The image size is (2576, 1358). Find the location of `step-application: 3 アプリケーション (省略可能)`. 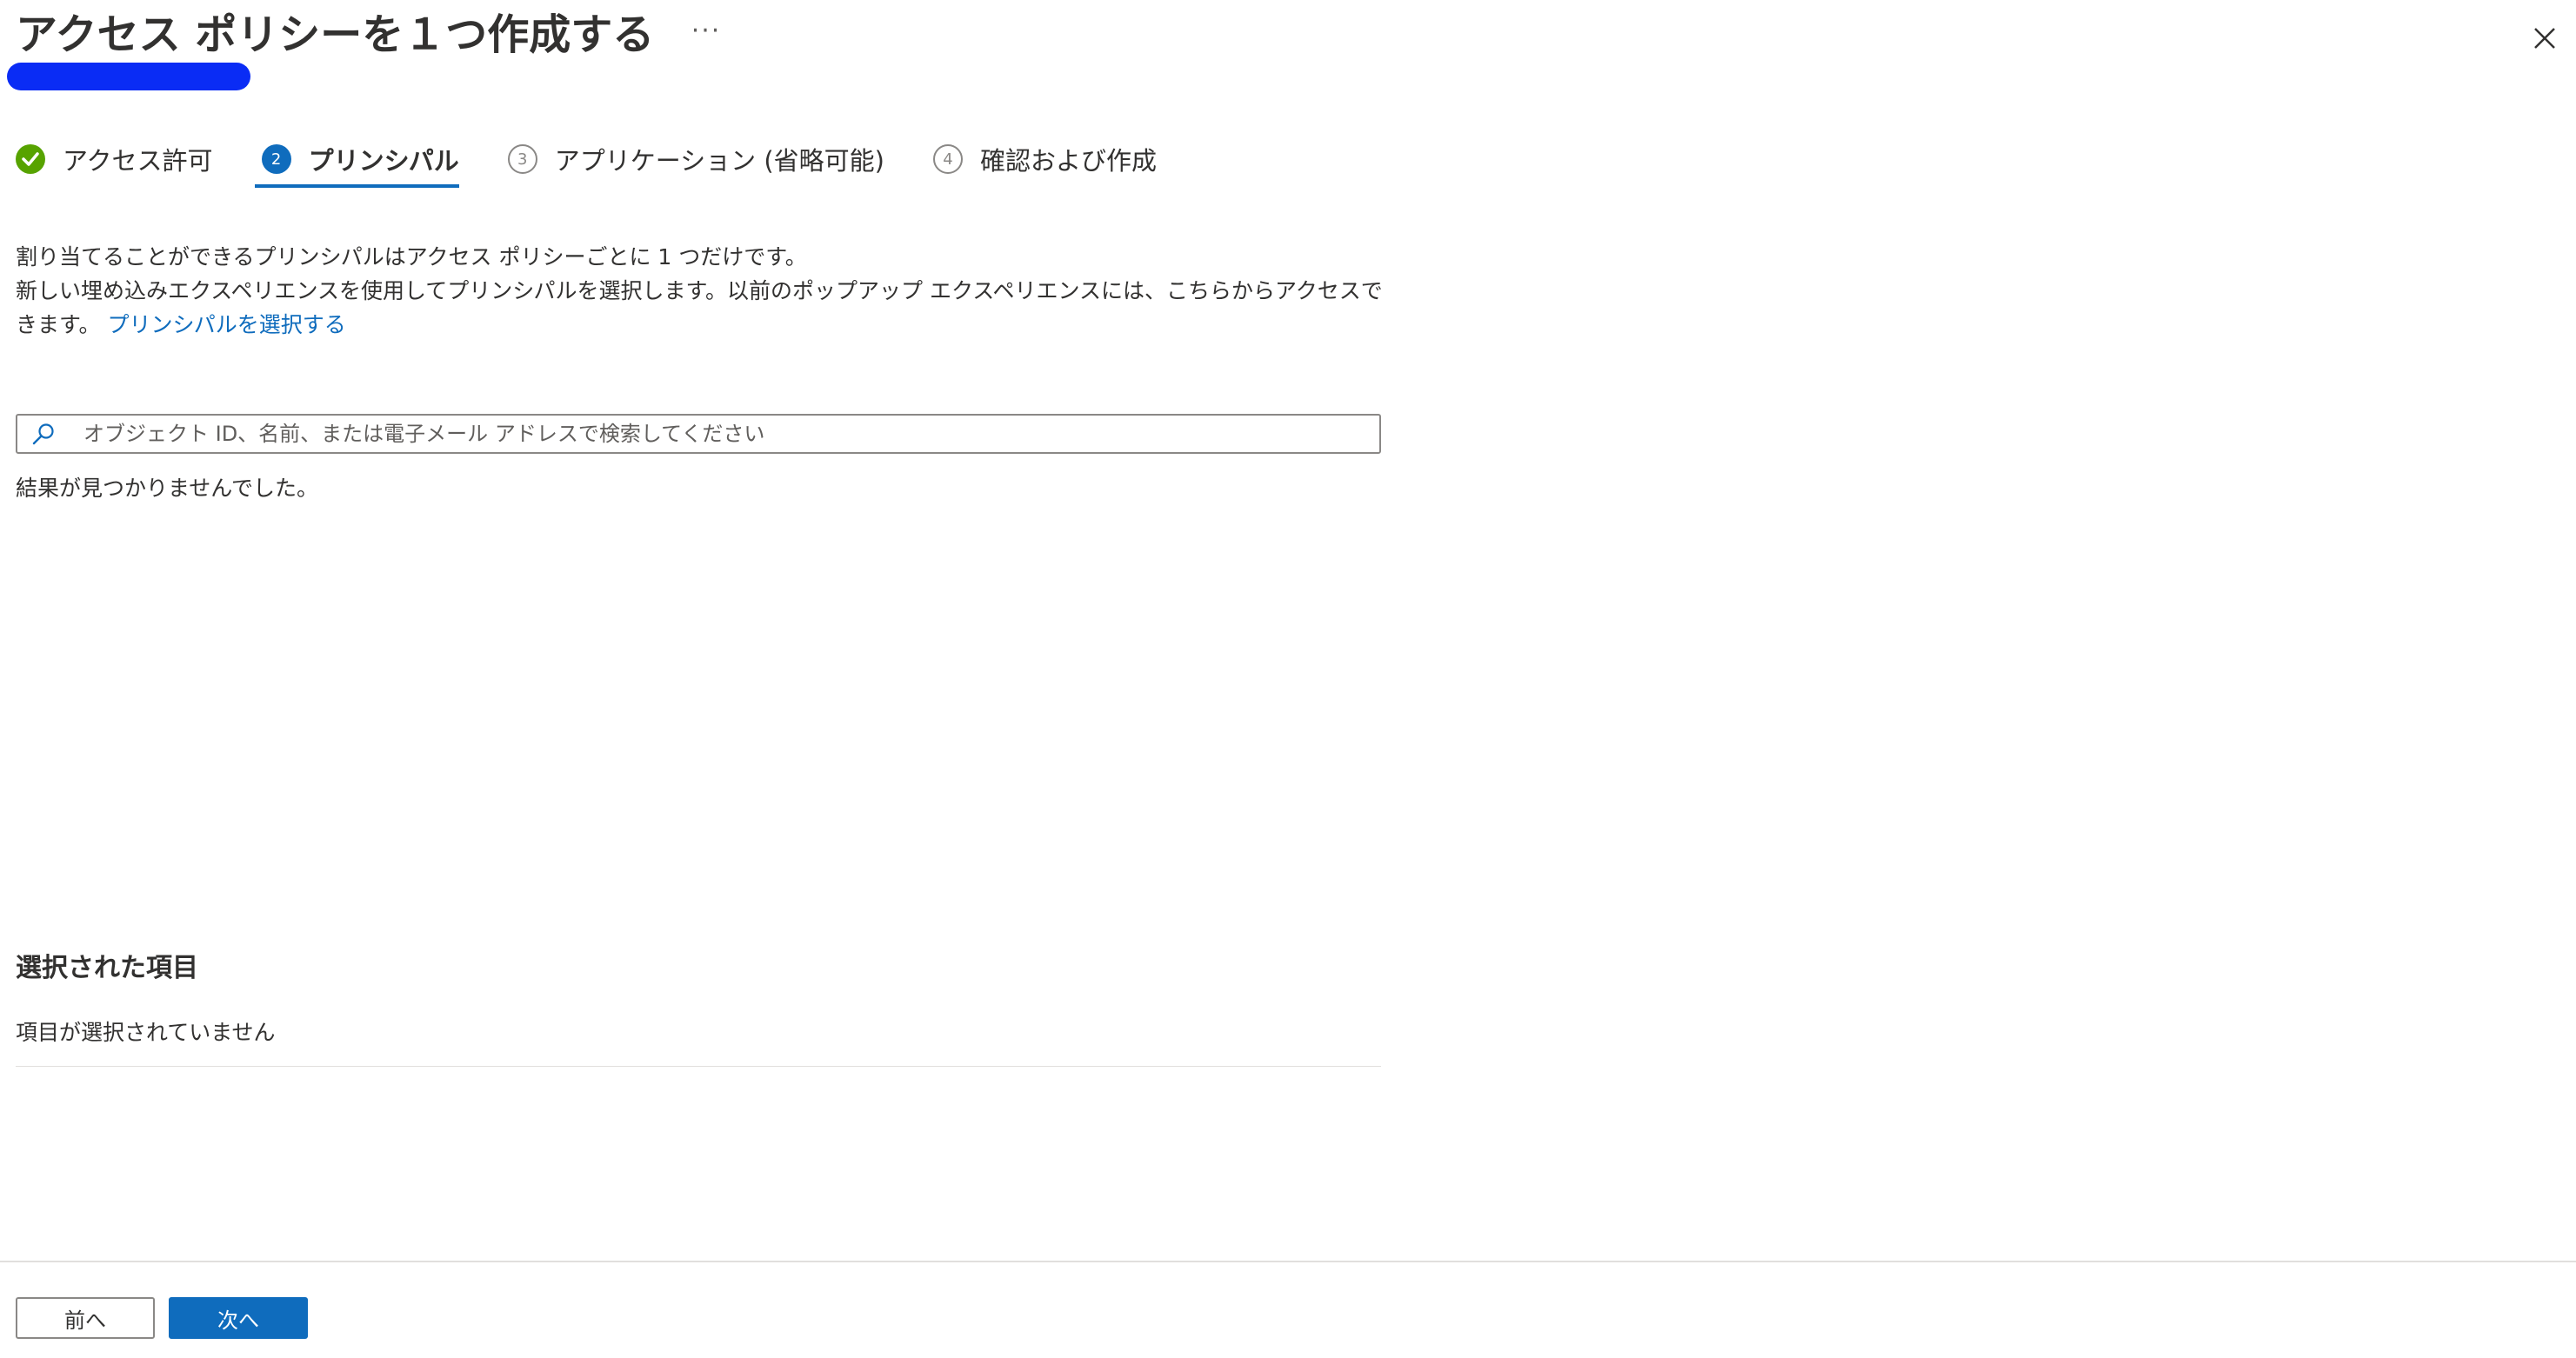

step-application: 3 アプリケーション (省略可能) is located at coordinates (695, 159).